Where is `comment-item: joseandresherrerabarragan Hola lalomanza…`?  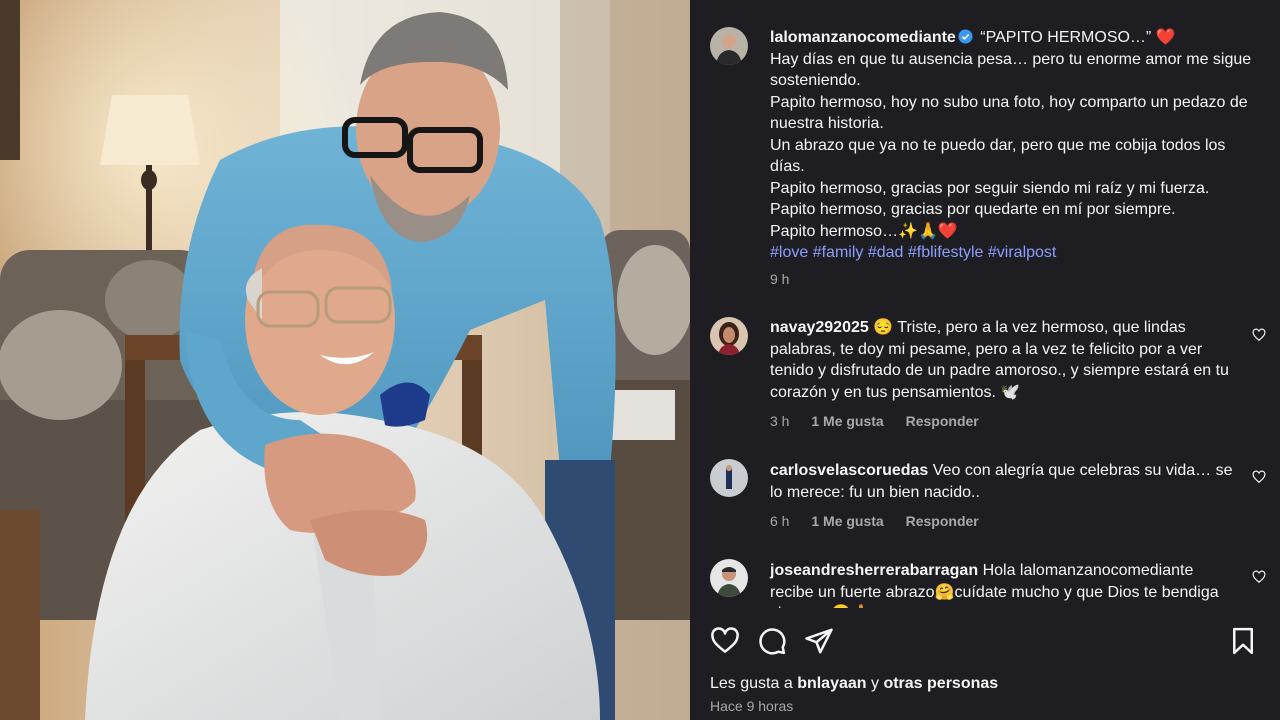
comment-item: joseandresherrerabarragan Hola lalomanza… is located at coordinates (1005, 584).